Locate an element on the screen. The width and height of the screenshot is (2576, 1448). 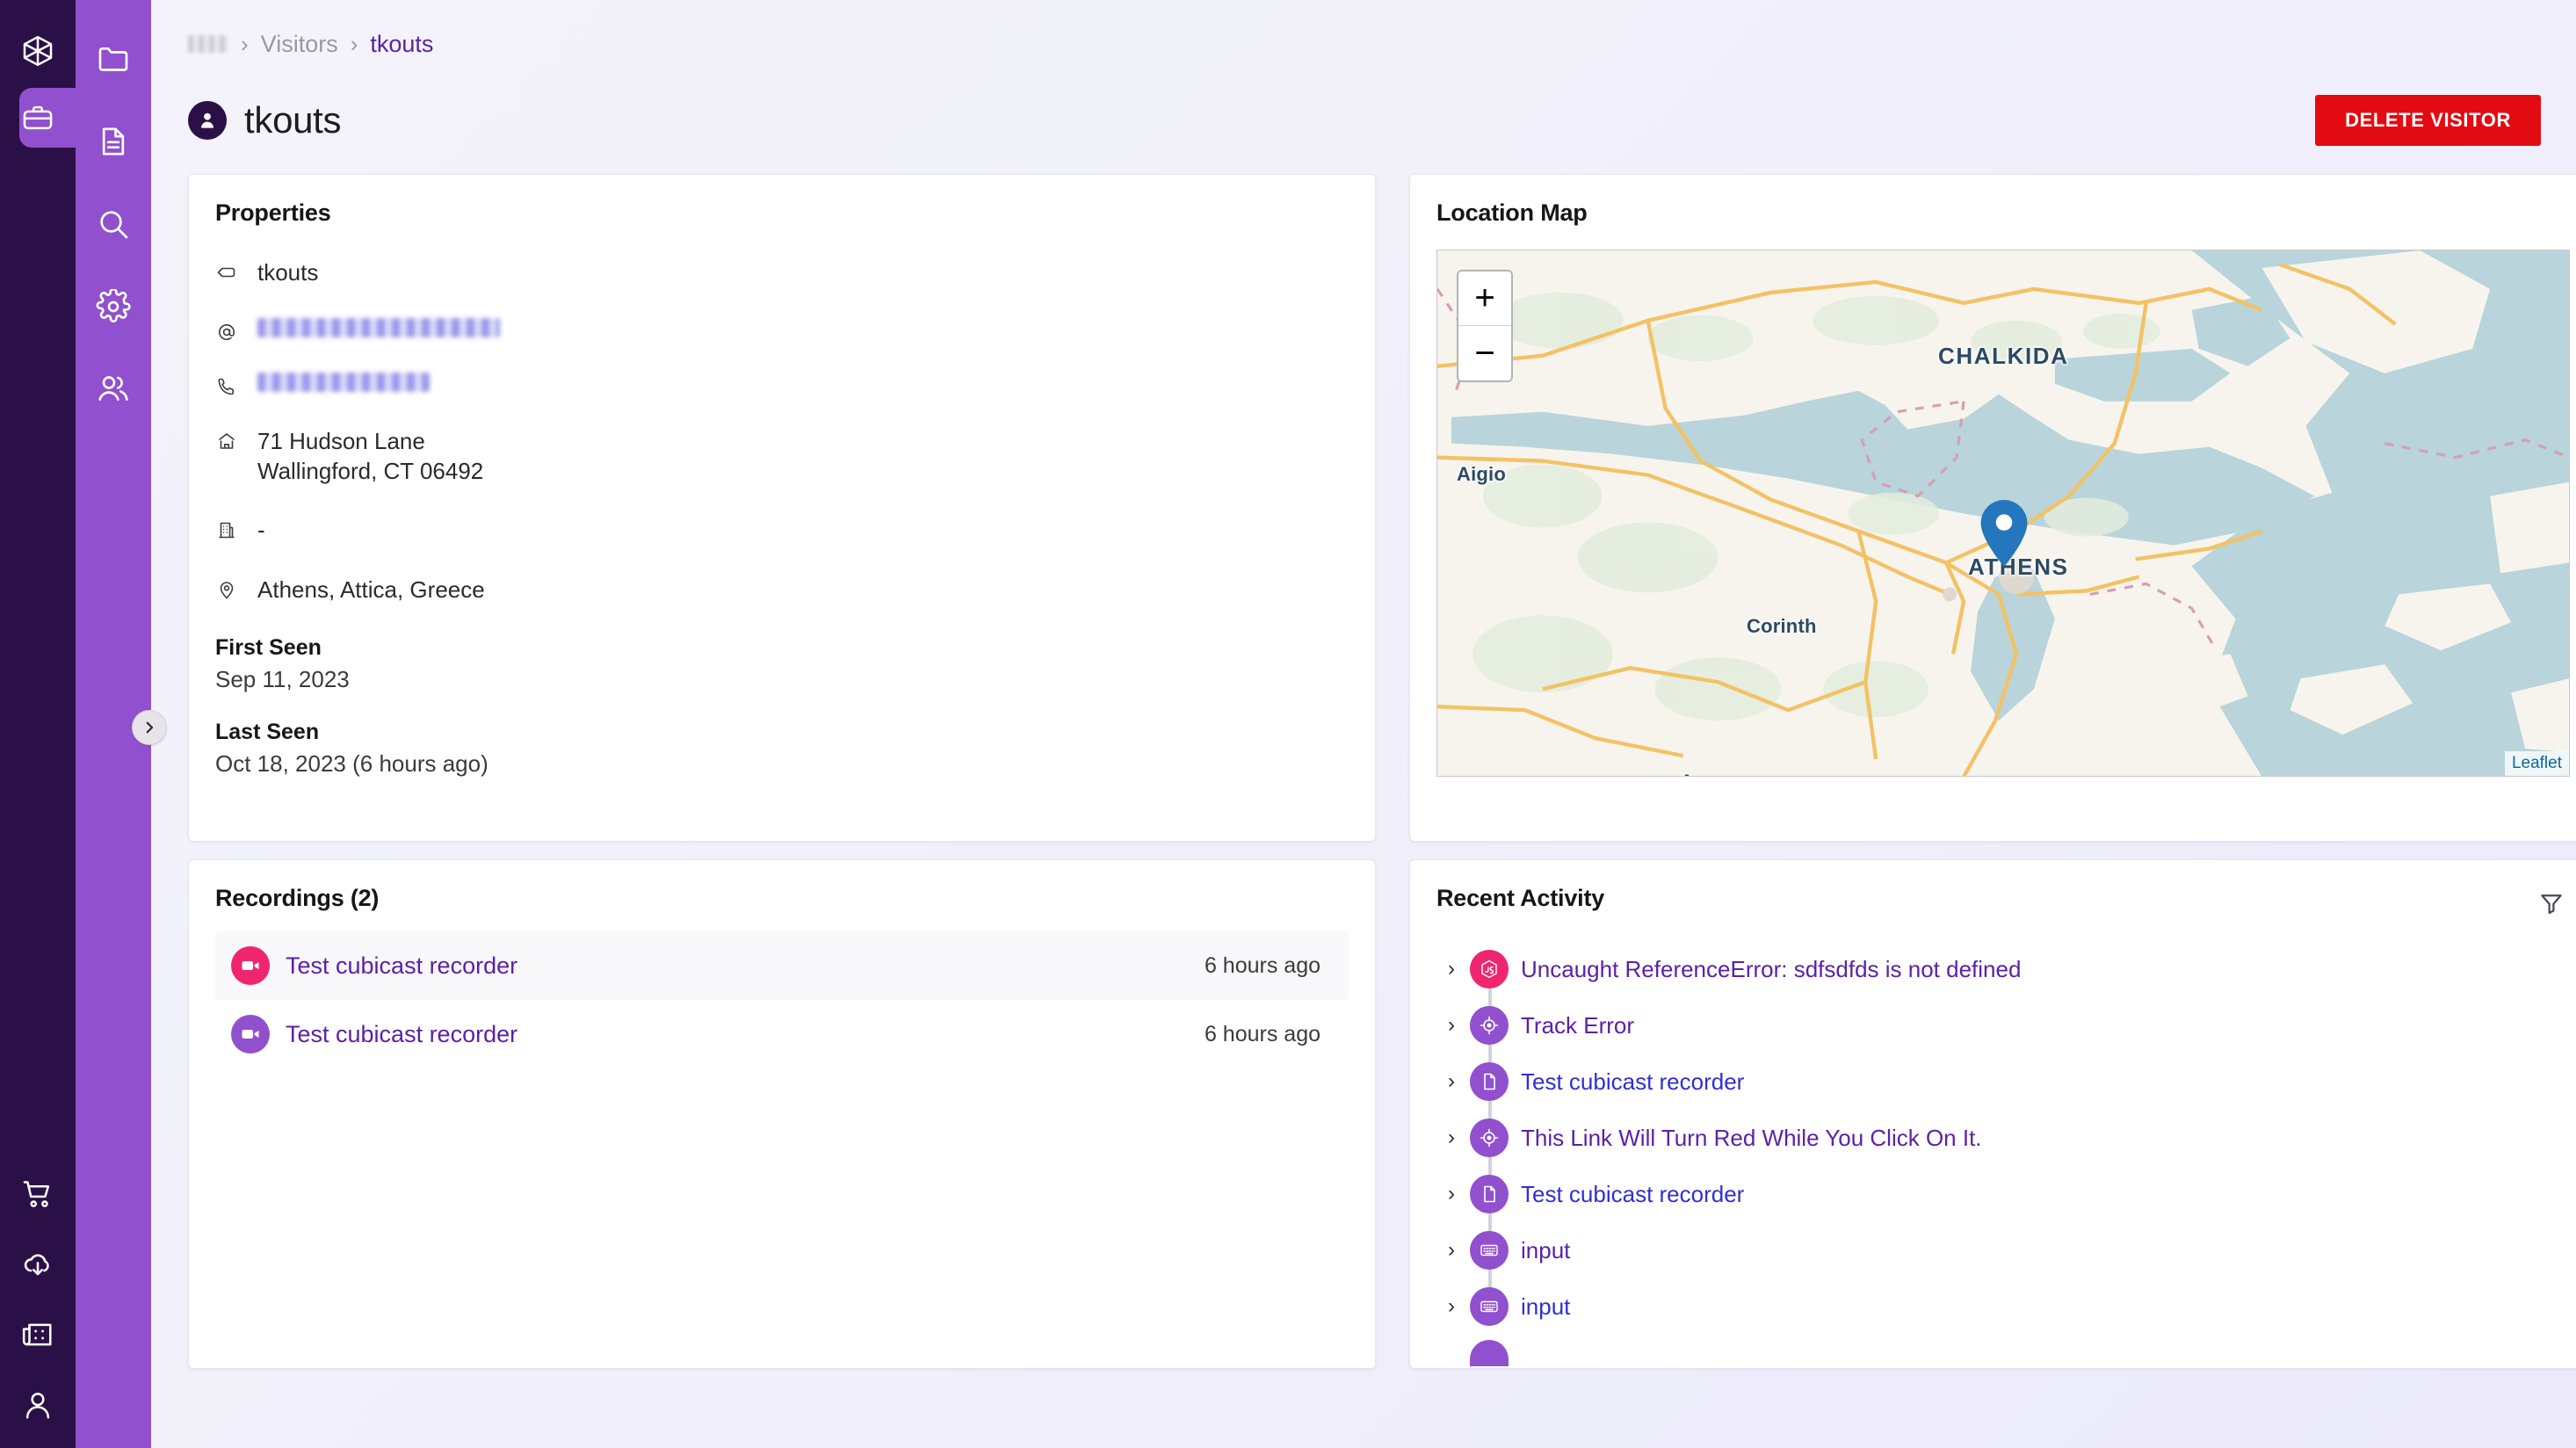
last-seen-label: Last Seen is located at coordinates (267, 731).